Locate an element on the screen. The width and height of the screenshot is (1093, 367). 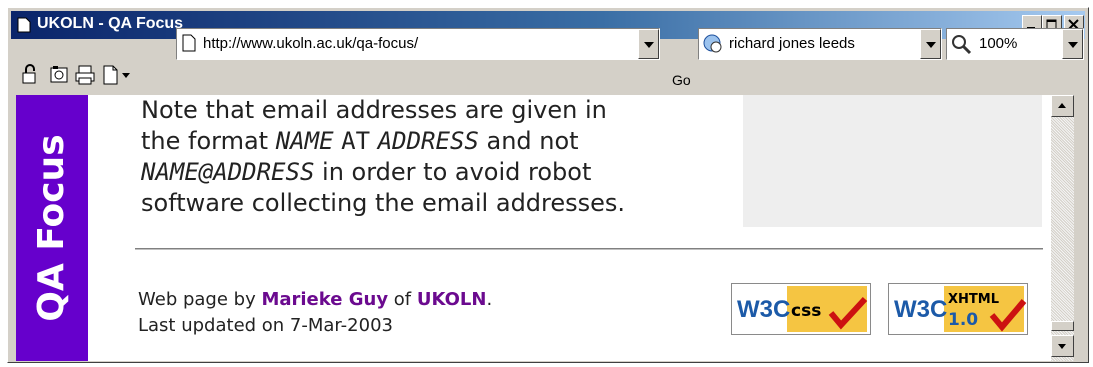
zoom-value: 100% is located at coordinates (998, 43).